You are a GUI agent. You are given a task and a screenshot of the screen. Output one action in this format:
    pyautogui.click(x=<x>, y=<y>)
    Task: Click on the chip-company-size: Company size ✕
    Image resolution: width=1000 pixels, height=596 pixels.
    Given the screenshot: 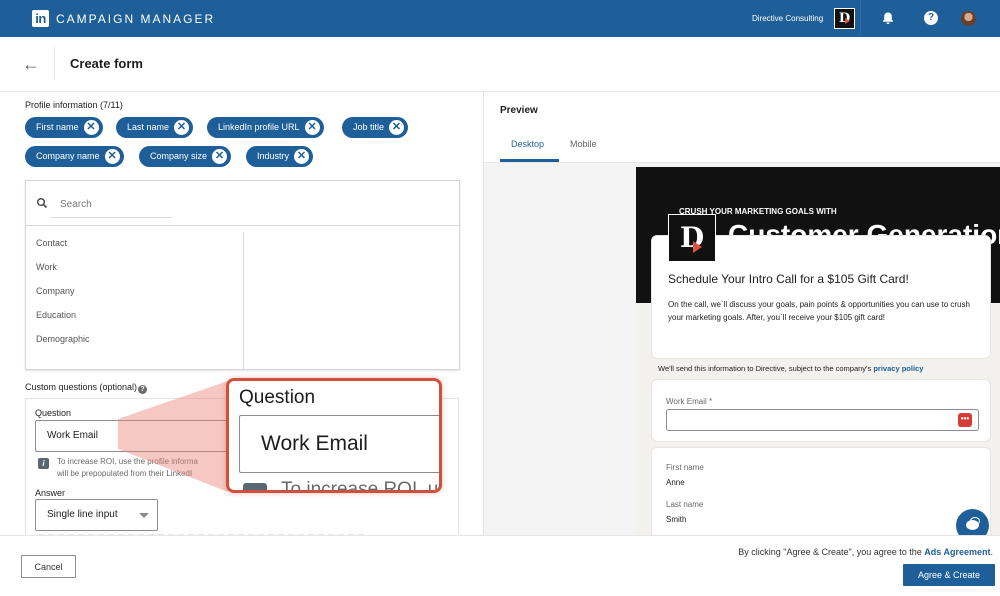 What is the action you would take?
    pyautogui.click(x=185, y=156)
    